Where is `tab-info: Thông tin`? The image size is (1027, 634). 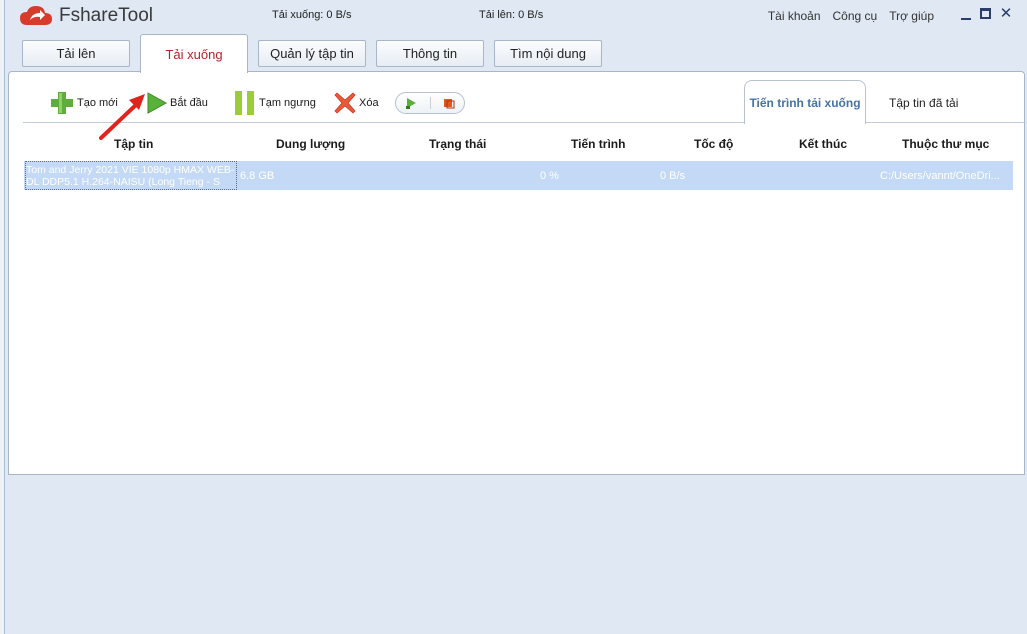 tab-info: Thông tin is located at coordinates (430, 53).